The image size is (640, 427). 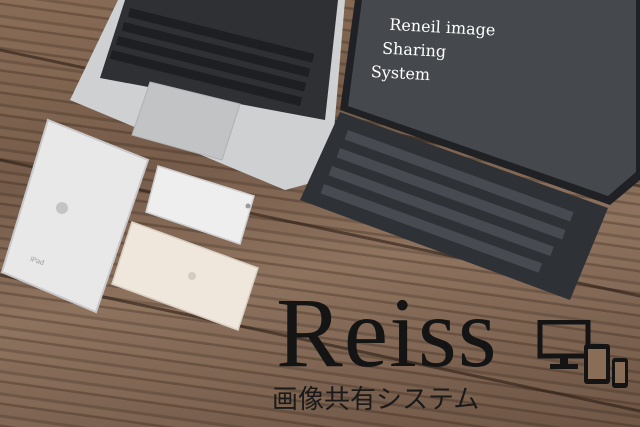 I want to click on apple-logo-icon, so click(x=62, y=208).